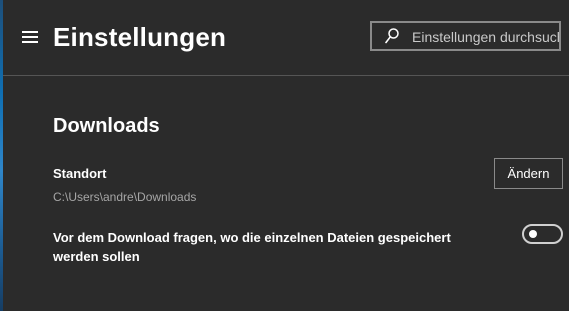 This screenshot has height=311, width=569. Describe the element at coordinates (392, 36) in the screenshot. I see `search-icon` at that location.